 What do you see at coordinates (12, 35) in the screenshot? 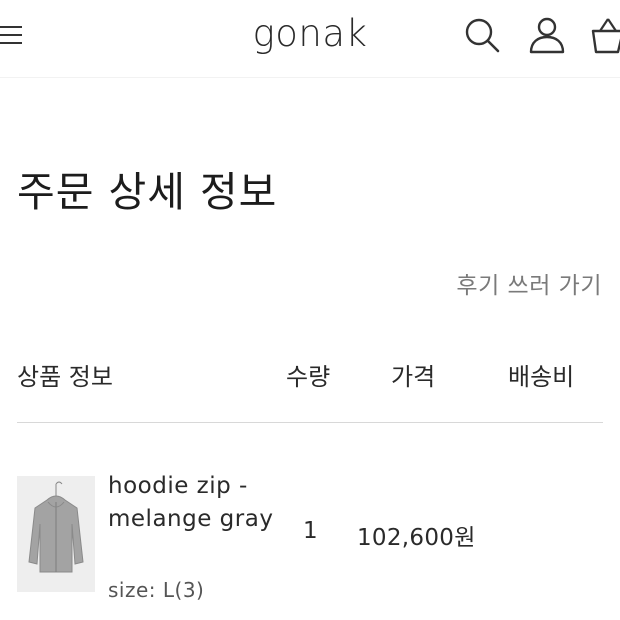
I see `menu-icon` at bounding box center [12, 35].